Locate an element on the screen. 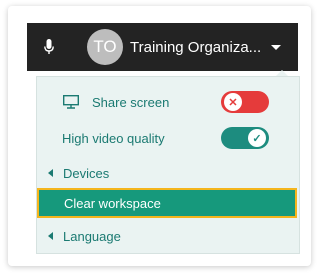 Image resolution: width=320 pixels, height=274 pixels. share-screen-label: Share screen is located at coordinates (131, 102).